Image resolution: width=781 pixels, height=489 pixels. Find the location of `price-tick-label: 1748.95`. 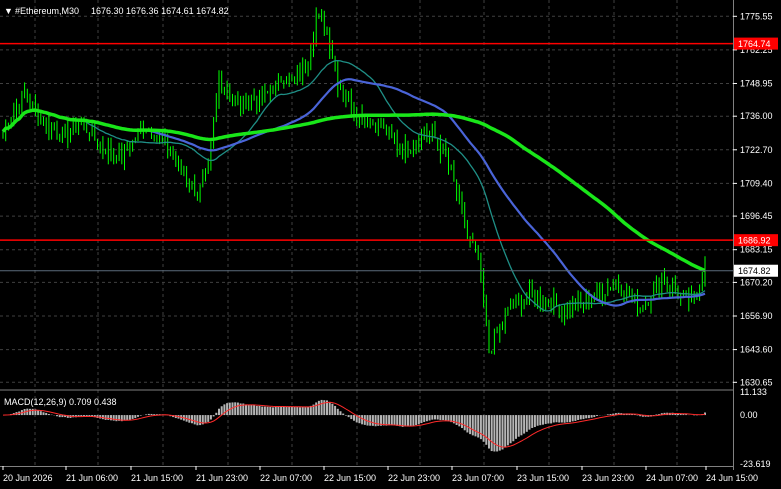

price-tick-label: 1748.95 is located at coordinates (756, 83).